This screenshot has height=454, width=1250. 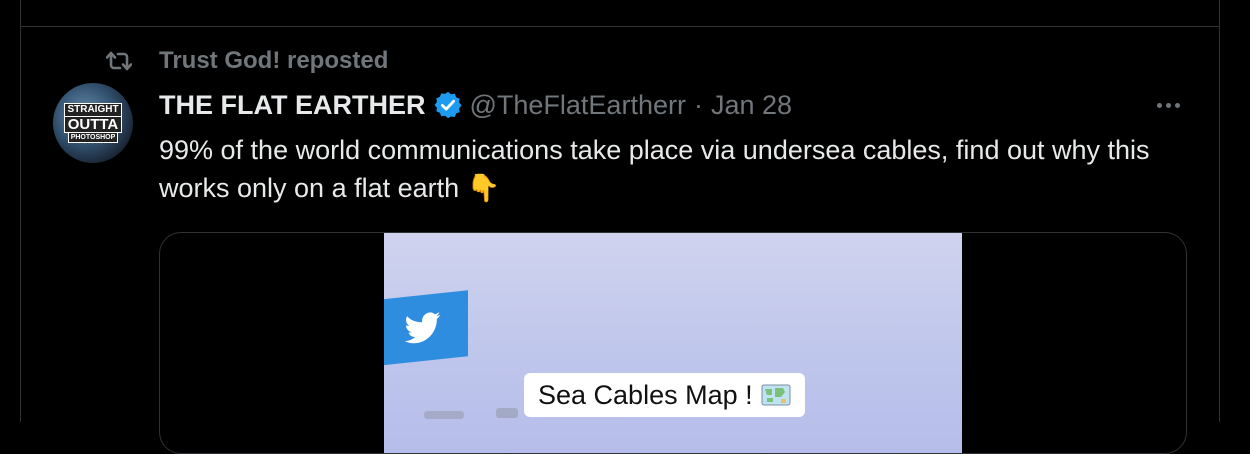 I want to click on previous-tweet-bottom, so click(x=620, y=13).